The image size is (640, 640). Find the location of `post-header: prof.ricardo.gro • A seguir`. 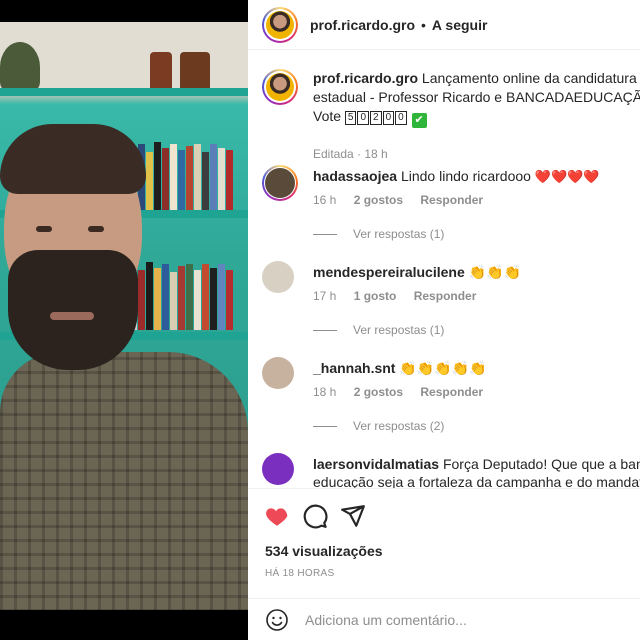

post-header: prof.ricardo.gro • A seguir is located at coordinates (444, 25).